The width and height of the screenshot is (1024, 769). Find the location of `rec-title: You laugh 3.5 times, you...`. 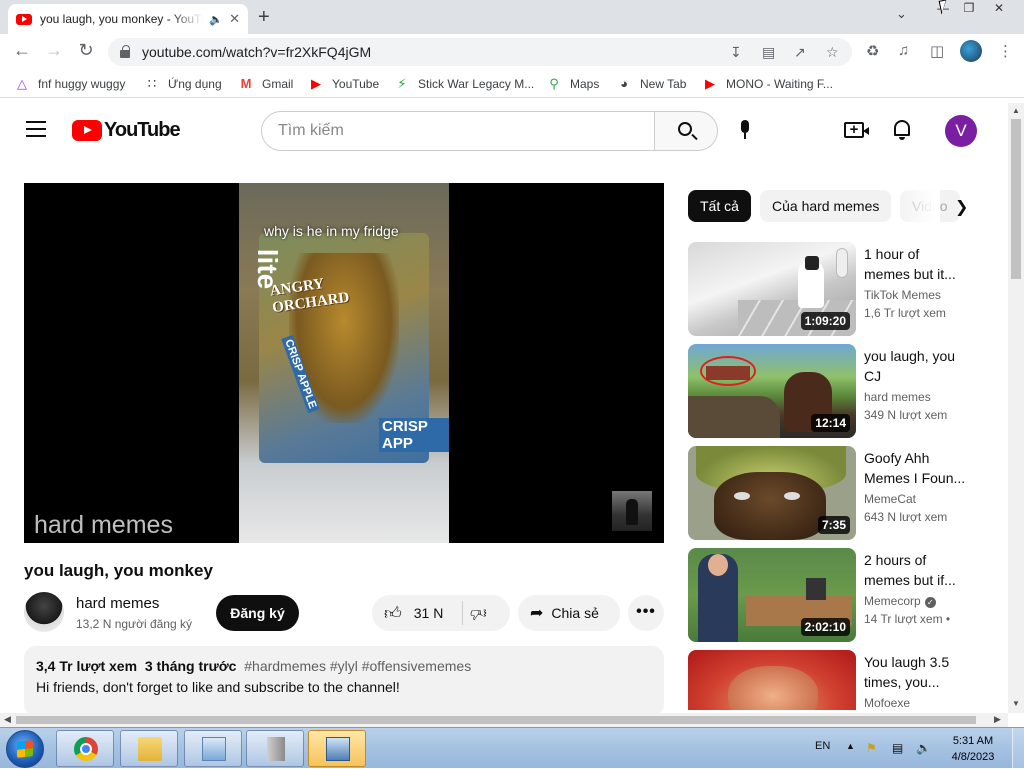

rec-title: You laugh 3.5 times, you... is located at coordinates (916, 672).